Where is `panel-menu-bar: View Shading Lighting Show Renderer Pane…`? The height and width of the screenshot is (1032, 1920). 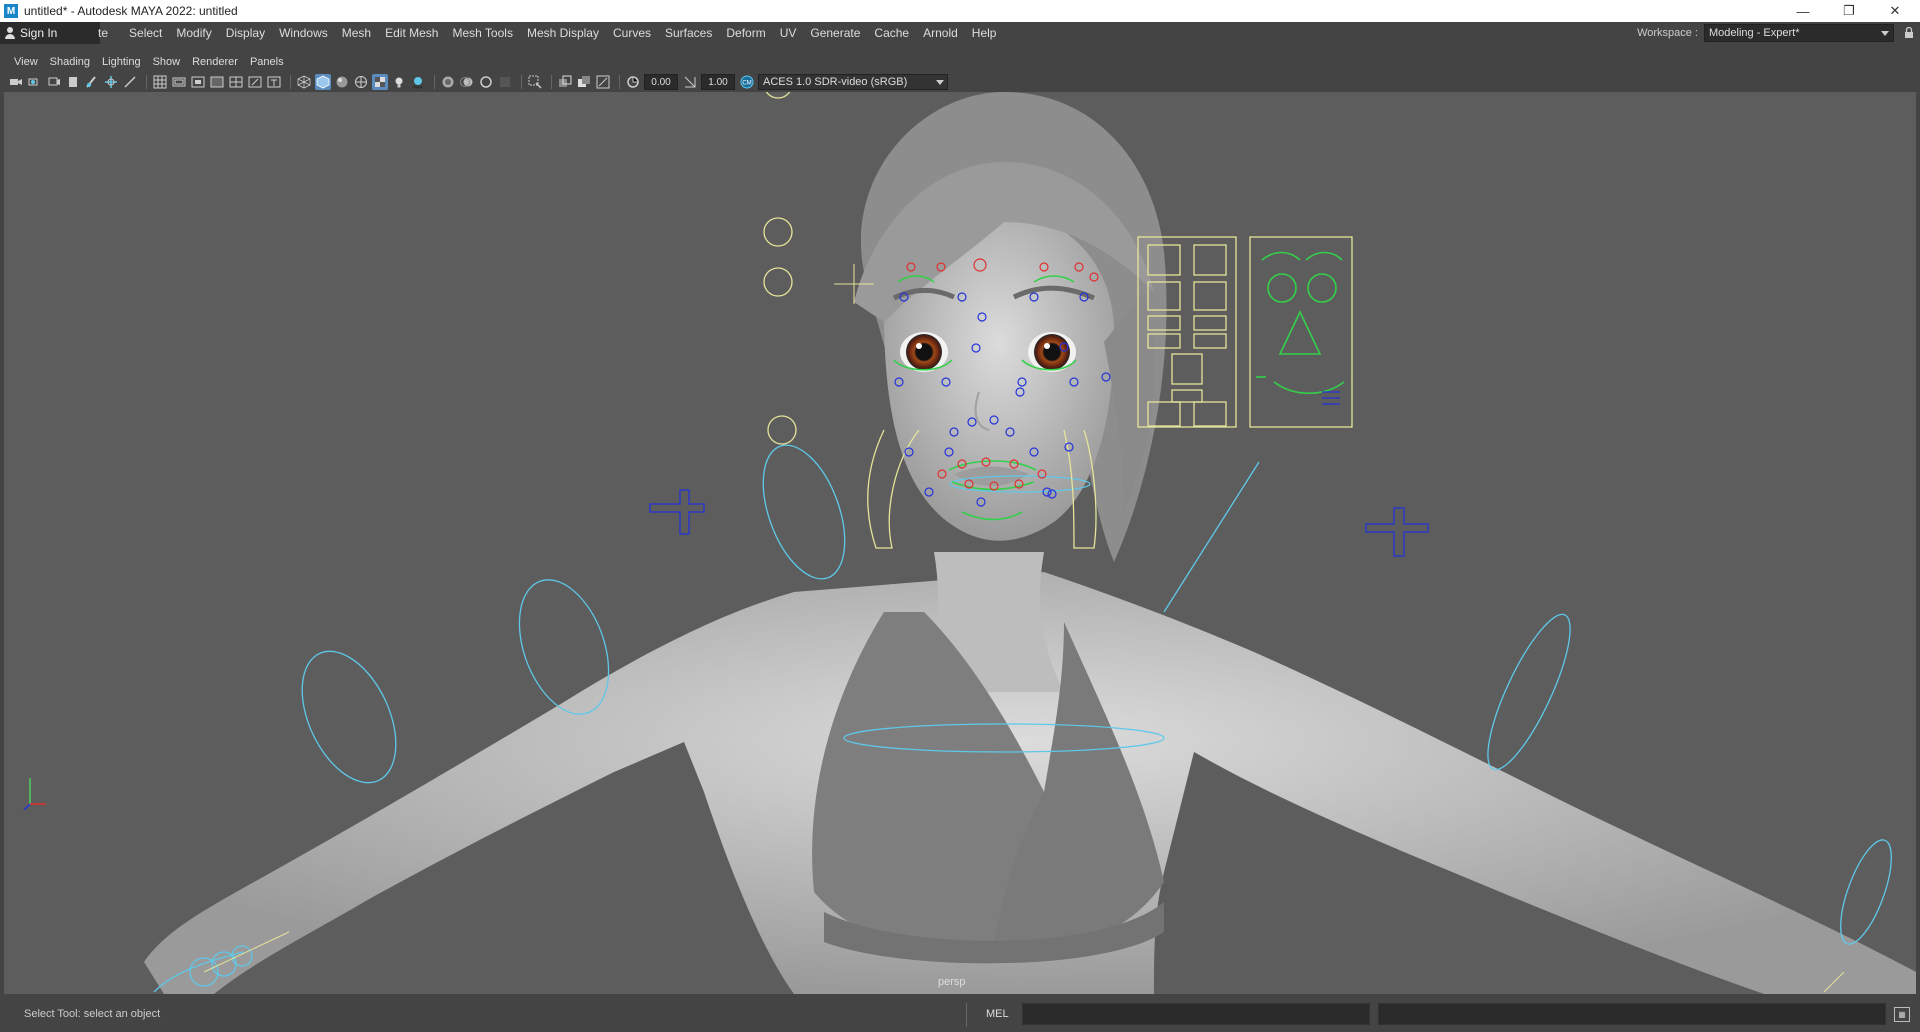
panel-menu-bar: View Shading Lighting Show Renderer Pane… is located at coordinates (960, 62).